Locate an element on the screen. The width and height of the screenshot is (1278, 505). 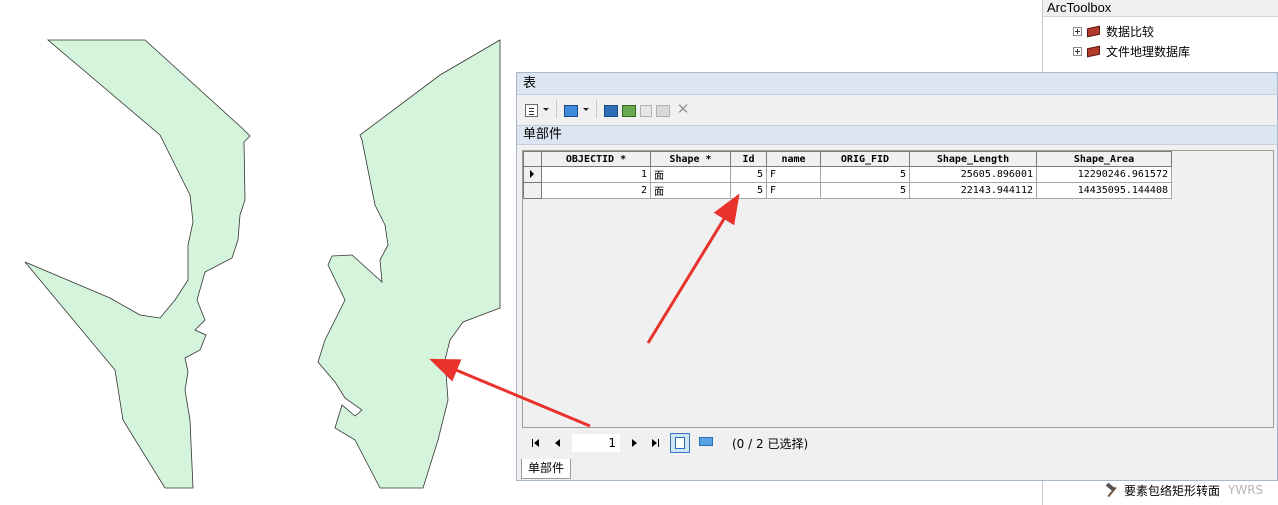
cell-shape-length: 22143.944112 is located at coordinates (973, 190).